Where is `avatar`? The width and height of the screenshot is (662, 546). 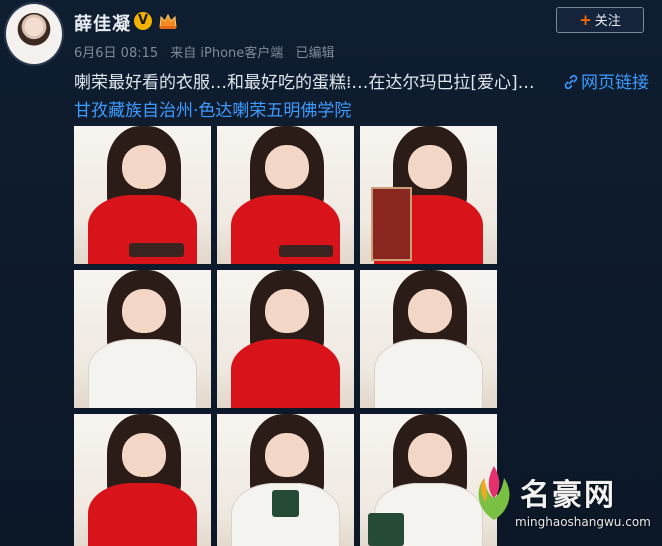 avatar is located at coordinates (34, 34).